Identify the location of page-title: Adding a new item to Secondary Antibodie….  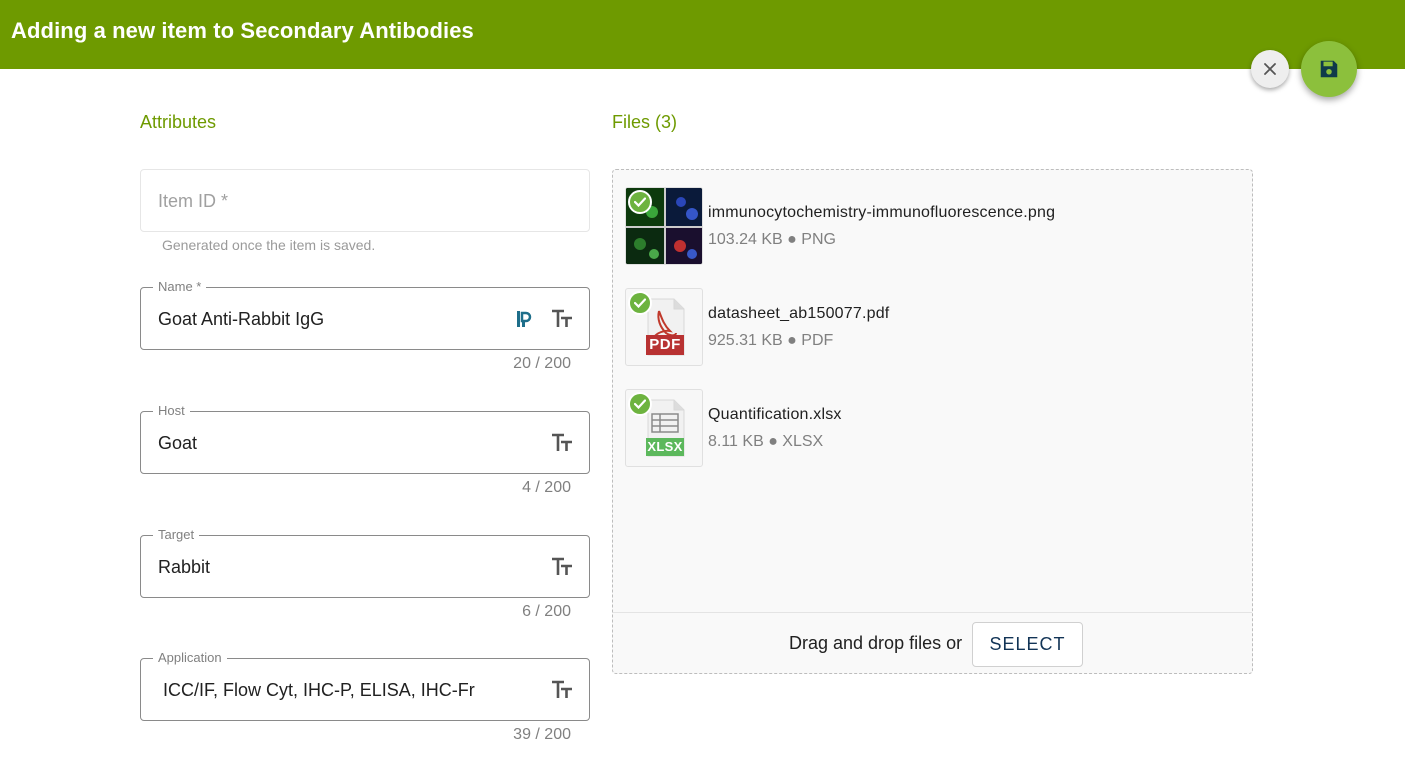
(242, 30).